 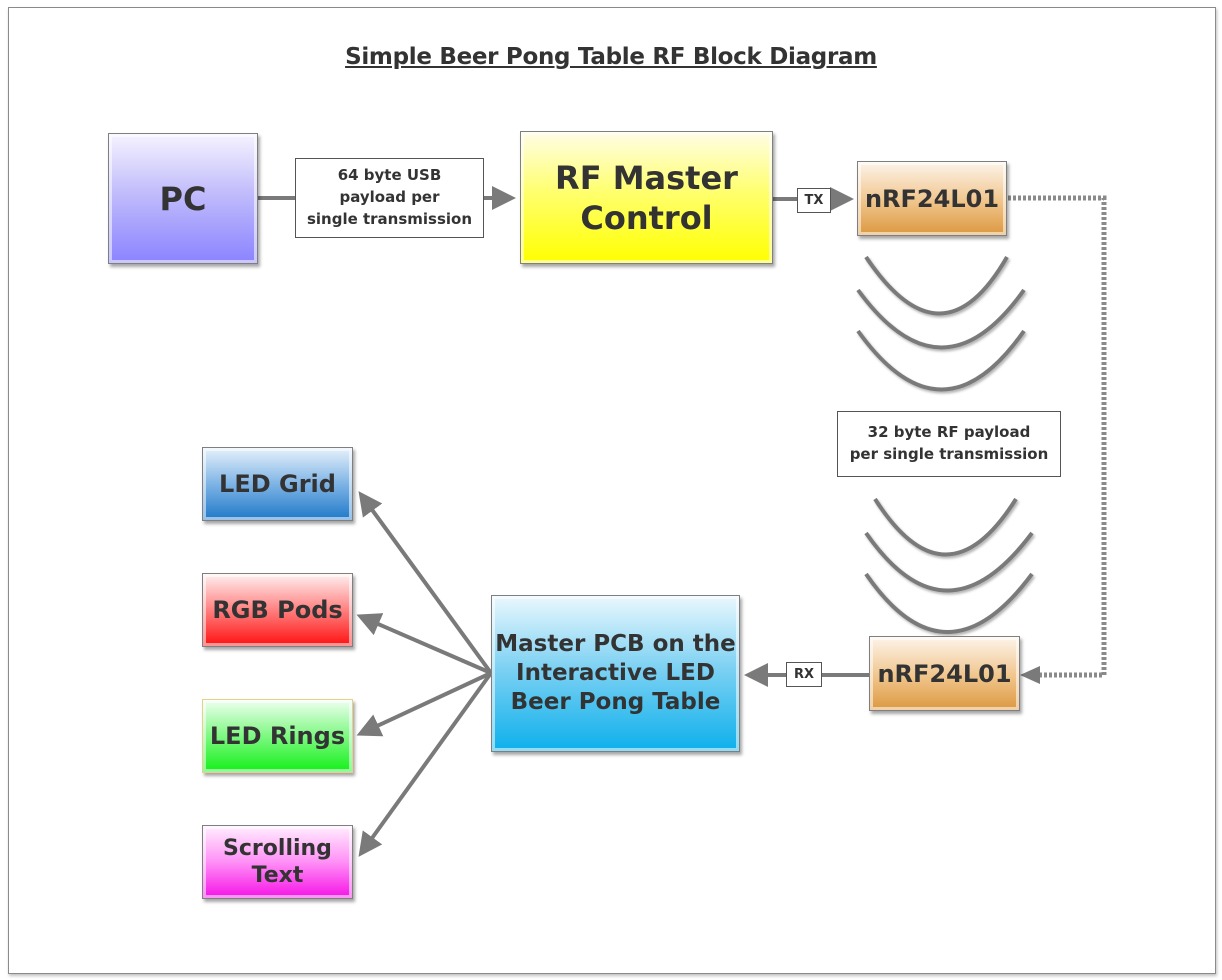 I want to click on nrf-rx-label: nRF24L01, so click(x=944, y=673).